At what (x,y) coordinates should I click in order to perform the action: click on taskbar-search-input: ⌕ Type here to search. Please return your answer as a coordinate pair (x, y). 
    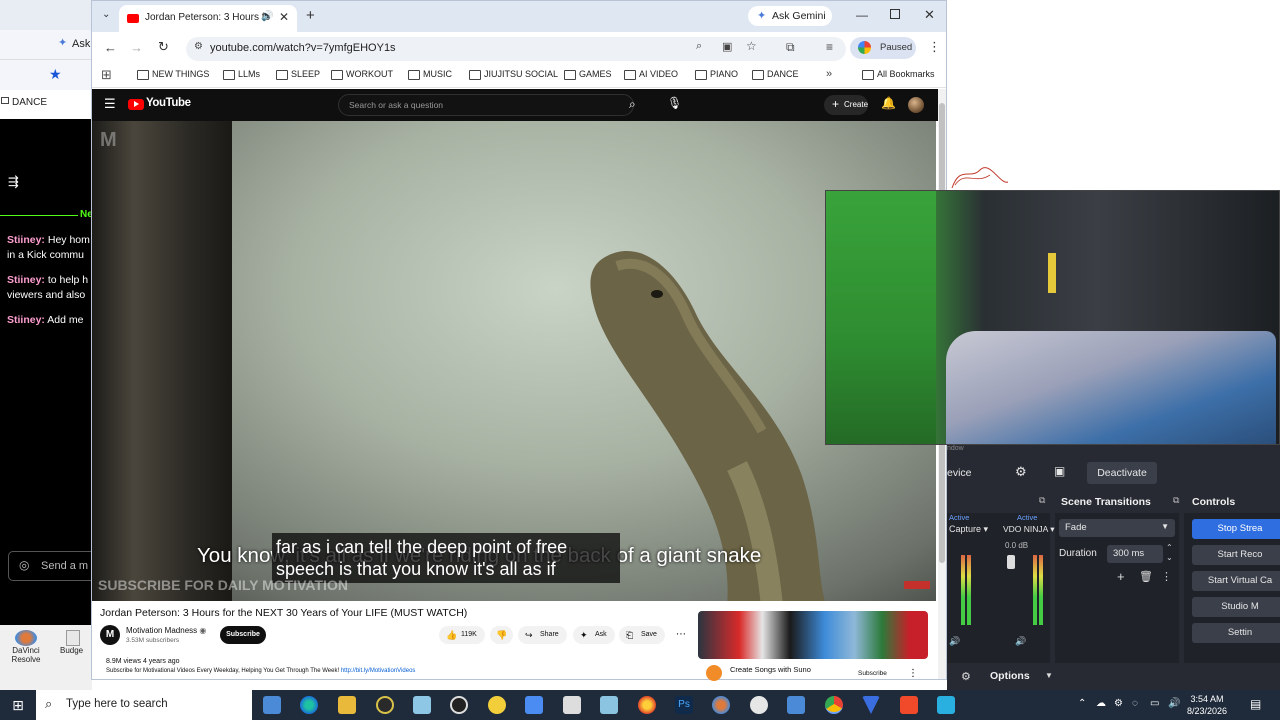
    Looking at the image, I should click on (144, 705).